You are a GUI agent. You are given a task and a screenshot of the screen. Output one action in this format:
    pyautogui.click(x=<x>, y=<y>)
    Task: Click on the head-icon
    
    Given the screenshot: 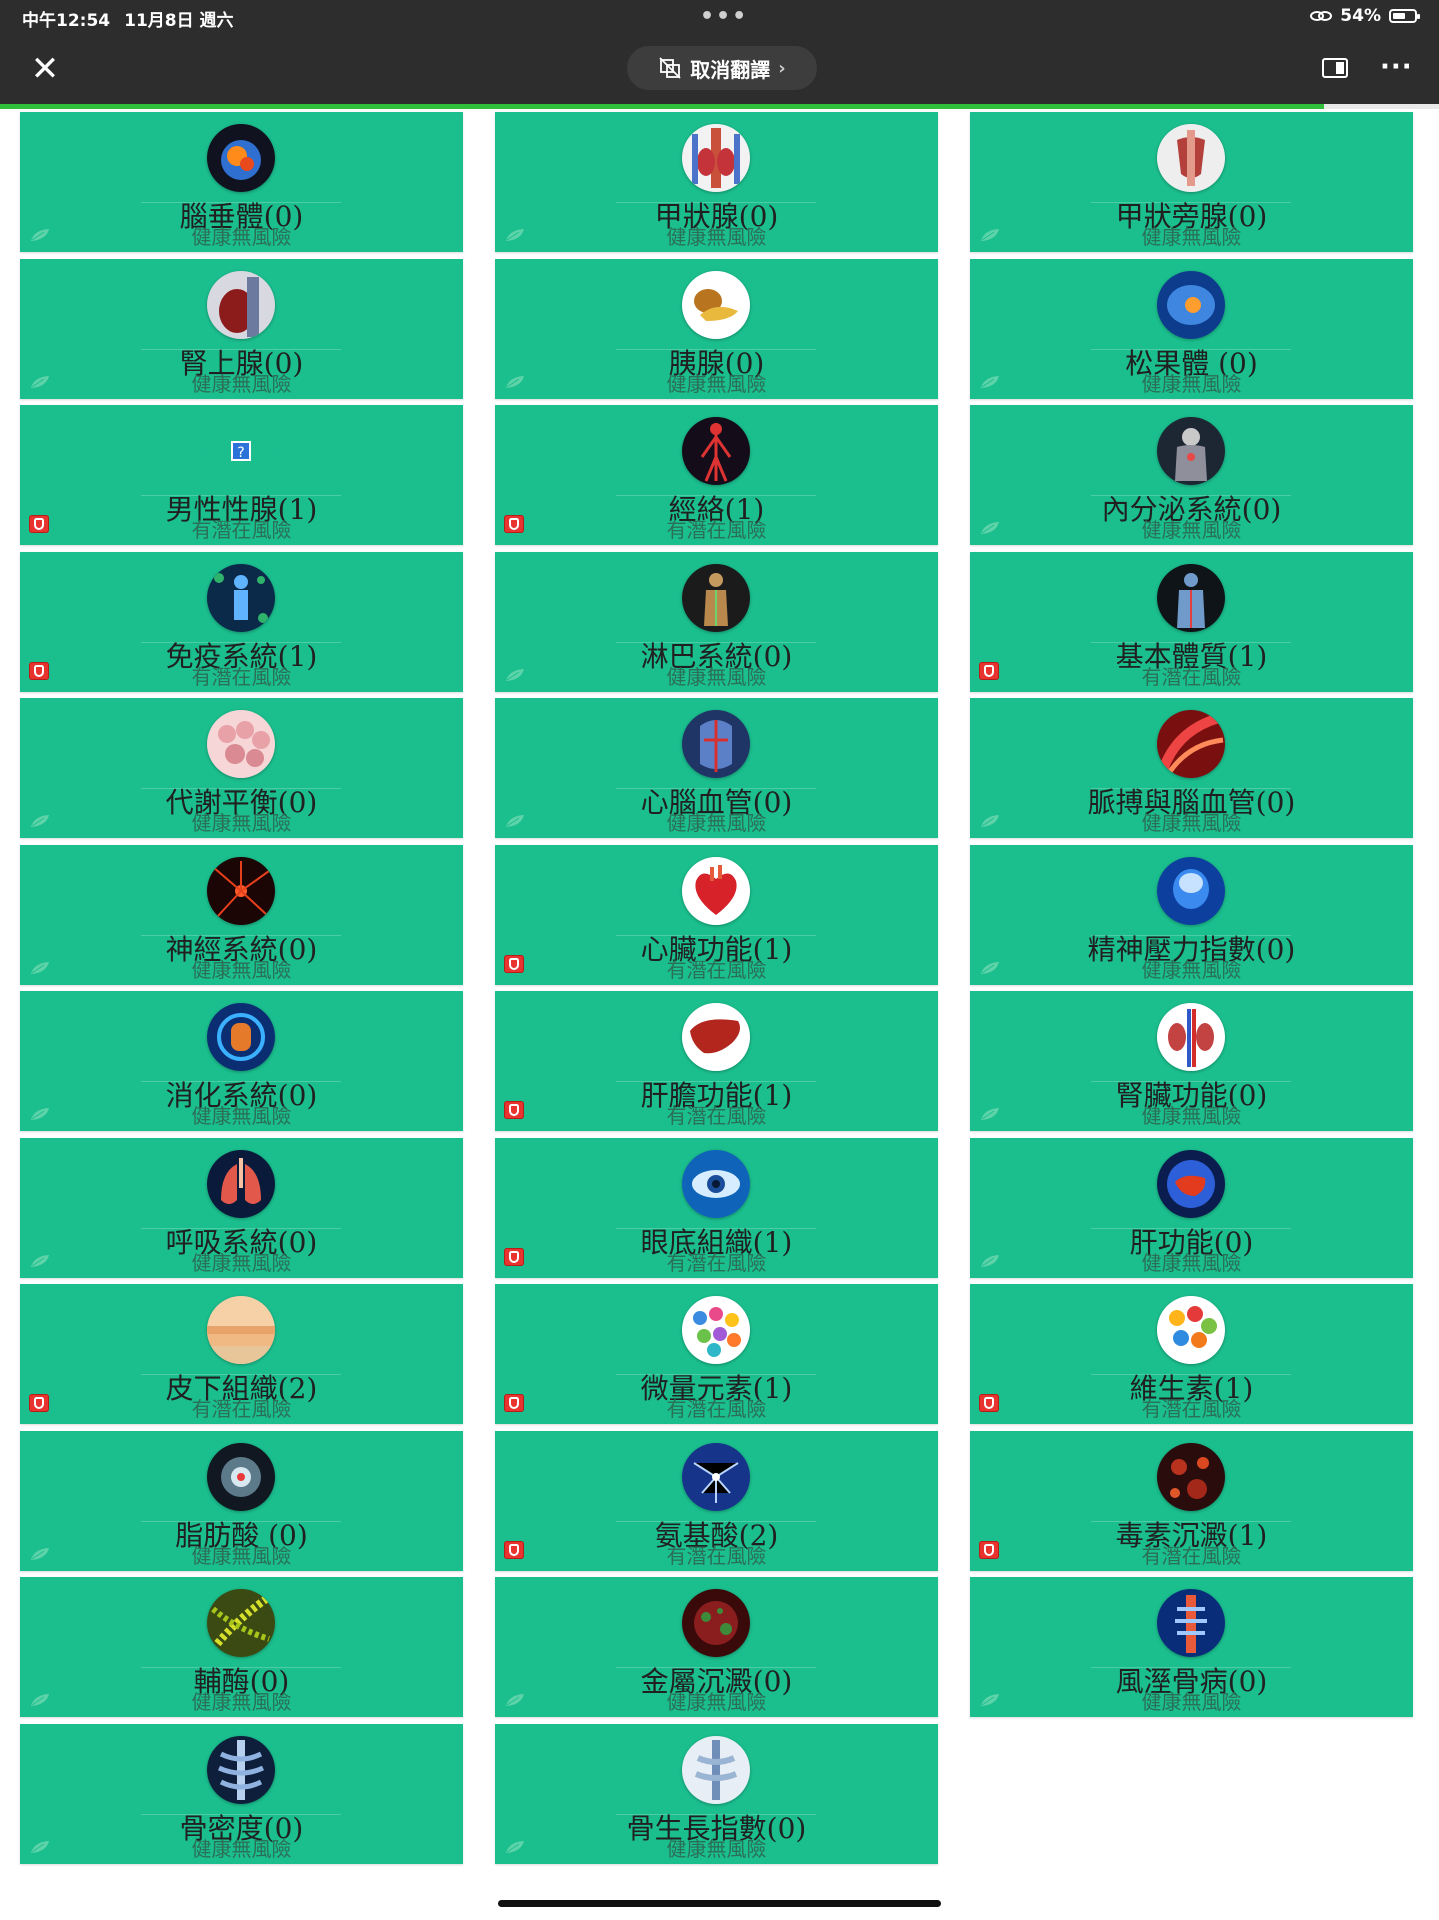 What is the action you would take?
    pyautogui.click(x=1191, y=891)
    